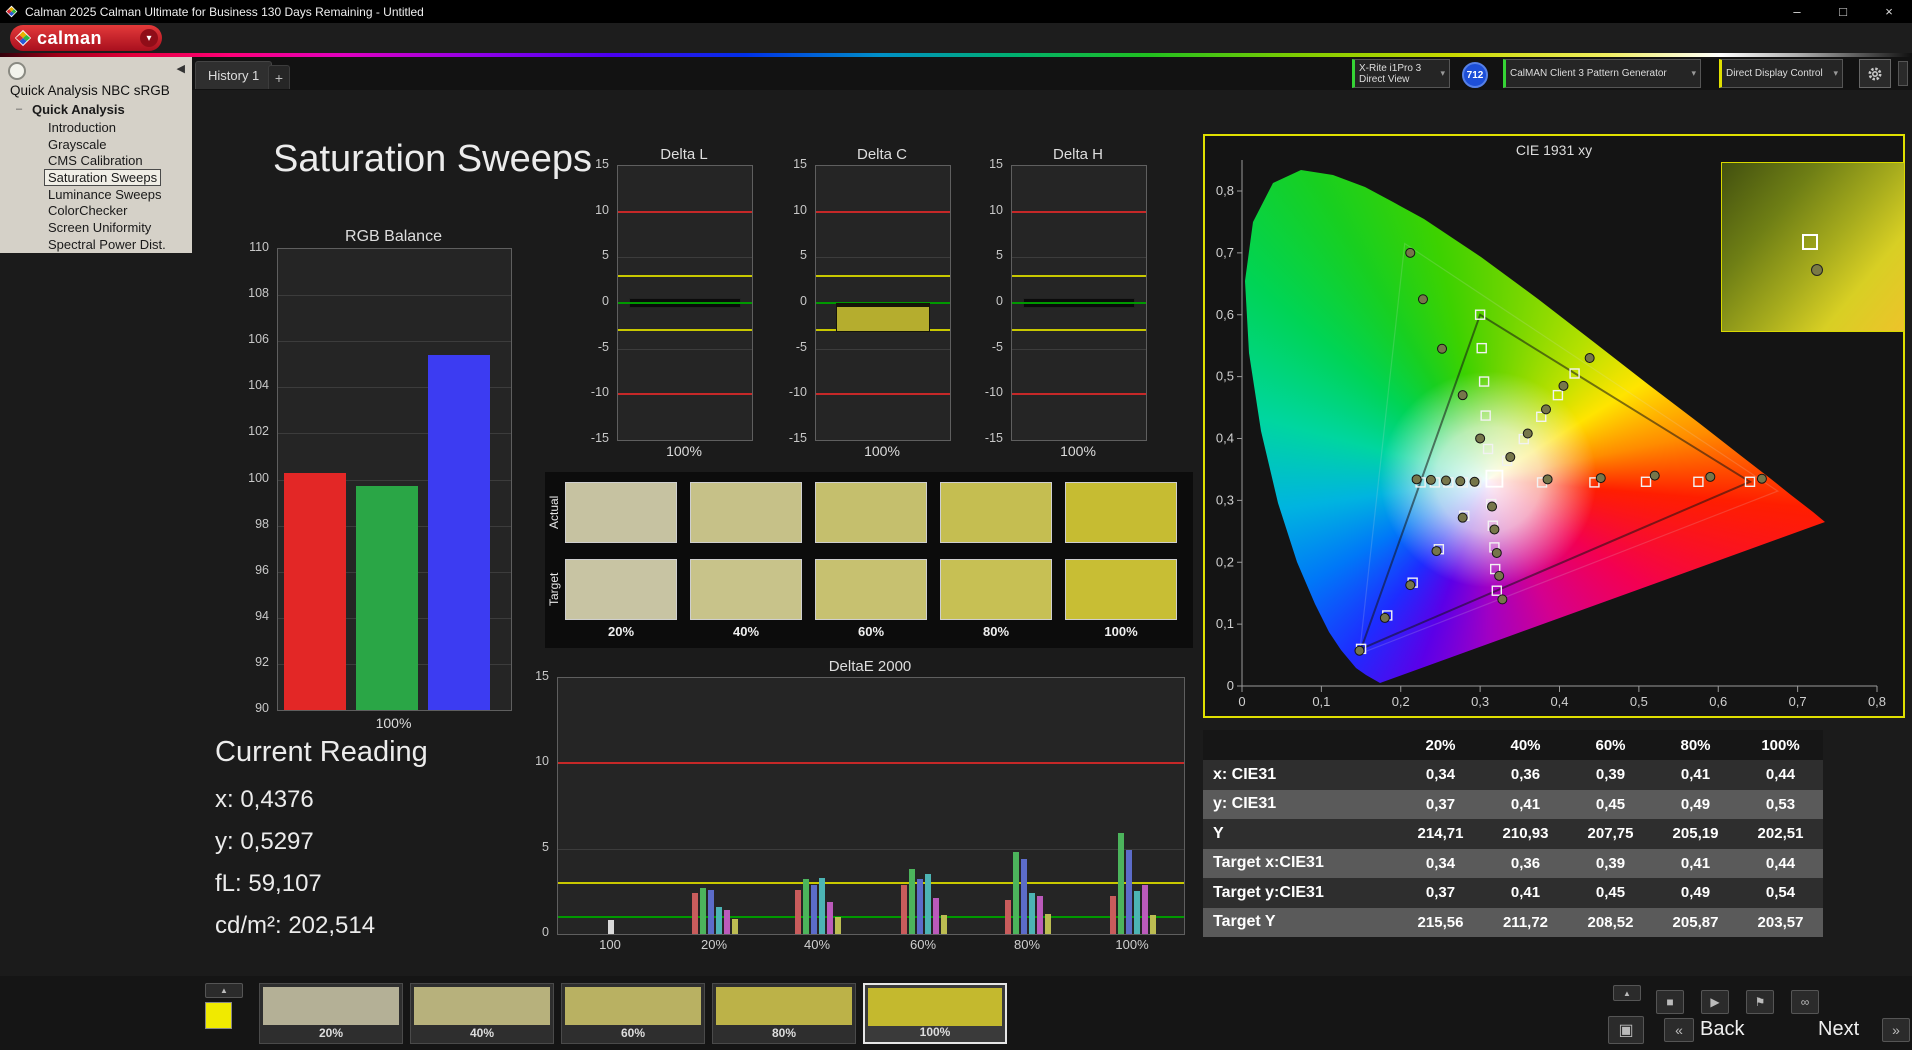 The image size is (1912, 1050). Describe the element at coordinates (882, 451) in the screenshot. I see `delta-c-x-label: 100%` at that location.